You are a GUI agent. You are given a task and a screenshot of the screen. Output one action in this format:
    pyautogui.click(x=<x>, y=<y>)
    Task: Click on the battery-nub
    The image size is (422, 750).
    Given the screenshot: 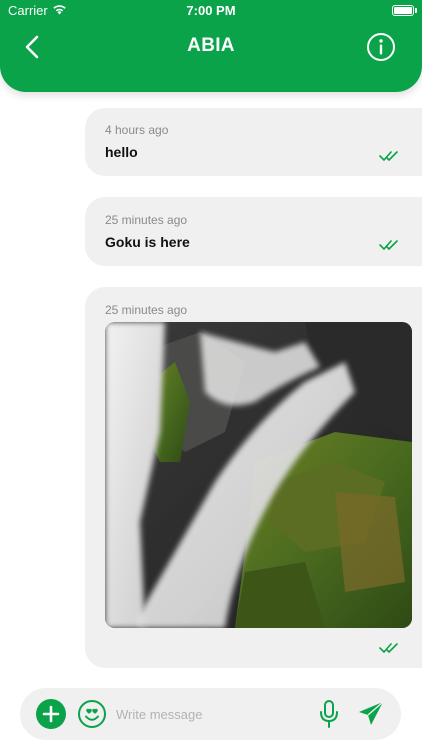 What is the action you would take?
    pyautogui.click(x=416, y=10)
    